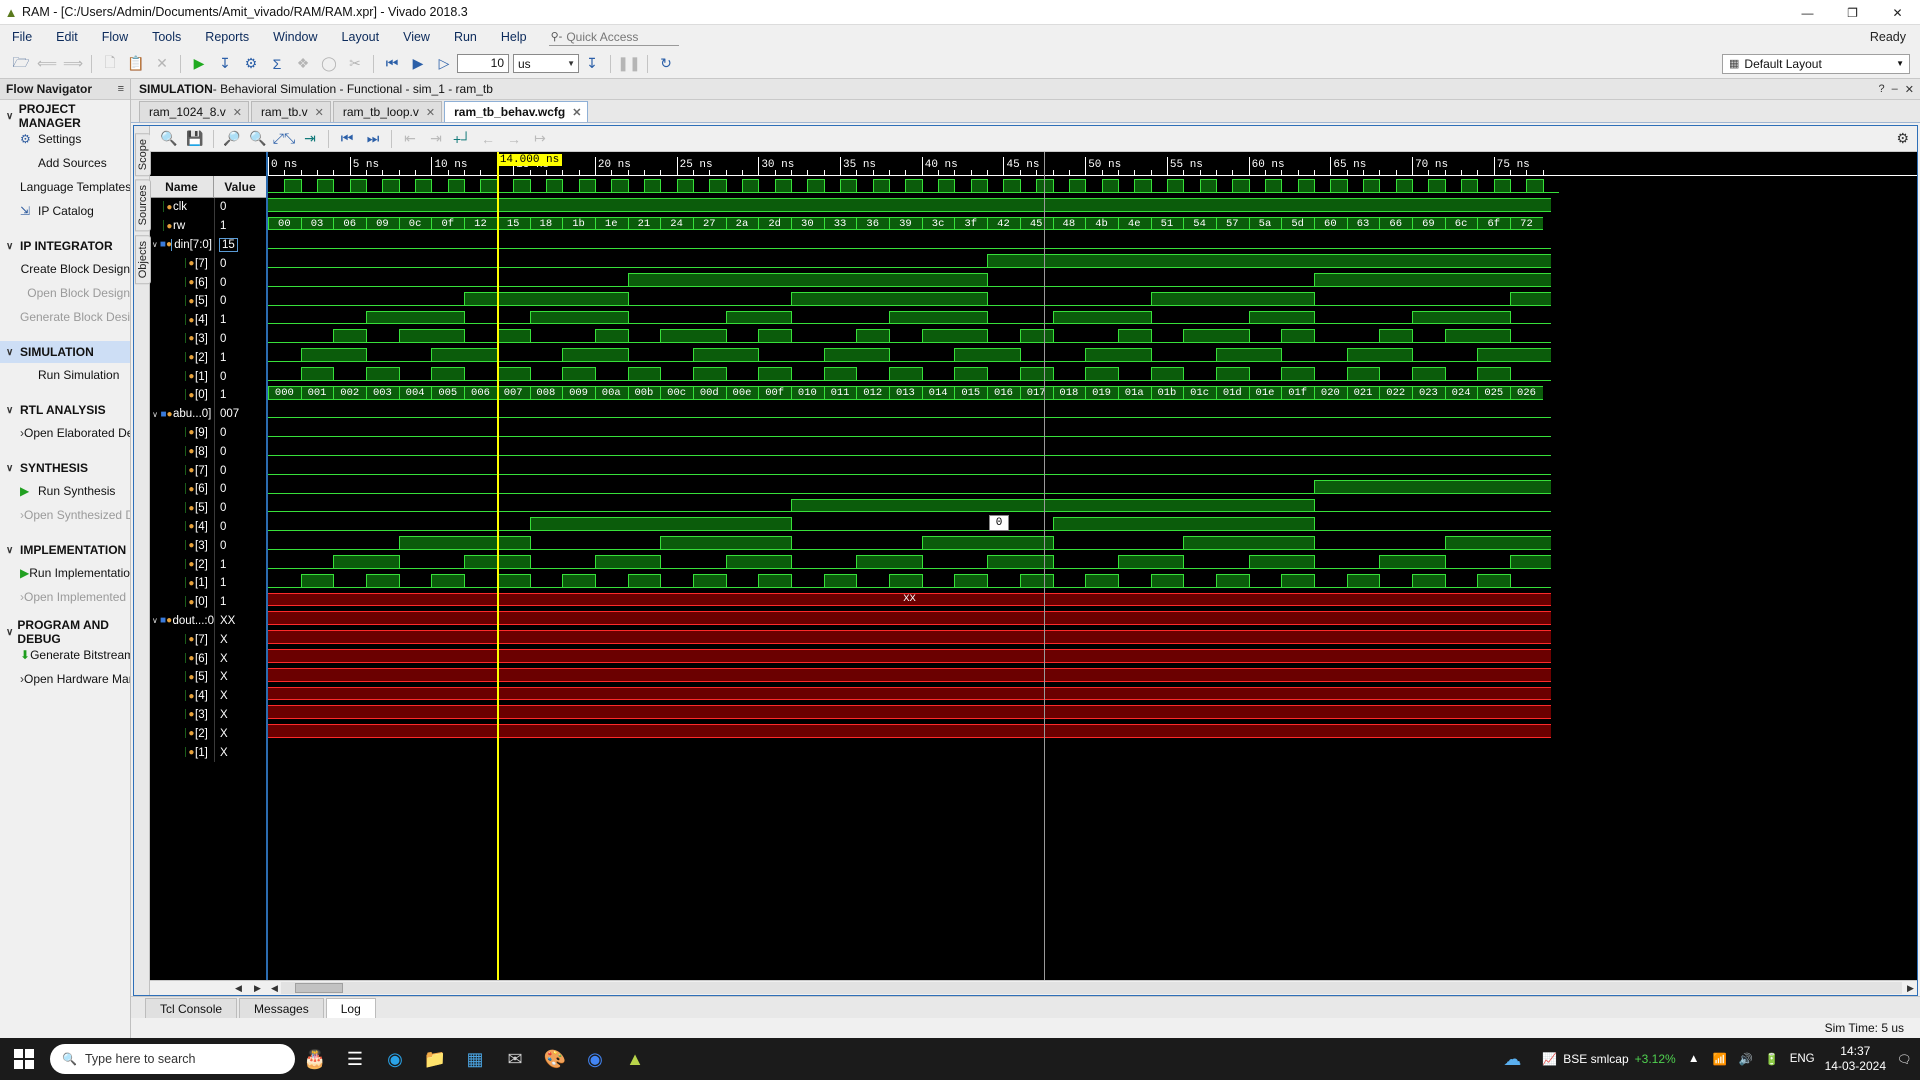 This screenshot has width=1920, height=1080. What do you see at coordinates (21, 64) in the screenshot?
I see `open-project-icon: 🗁` at bounding box center [21, 64].